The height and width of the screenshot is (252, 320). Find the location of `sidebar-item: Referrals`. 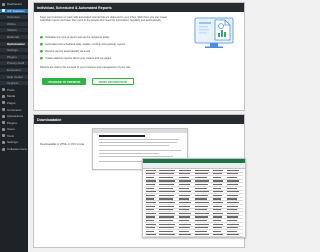

sidebar-item: Referrals is located at coordinates (14, 37).